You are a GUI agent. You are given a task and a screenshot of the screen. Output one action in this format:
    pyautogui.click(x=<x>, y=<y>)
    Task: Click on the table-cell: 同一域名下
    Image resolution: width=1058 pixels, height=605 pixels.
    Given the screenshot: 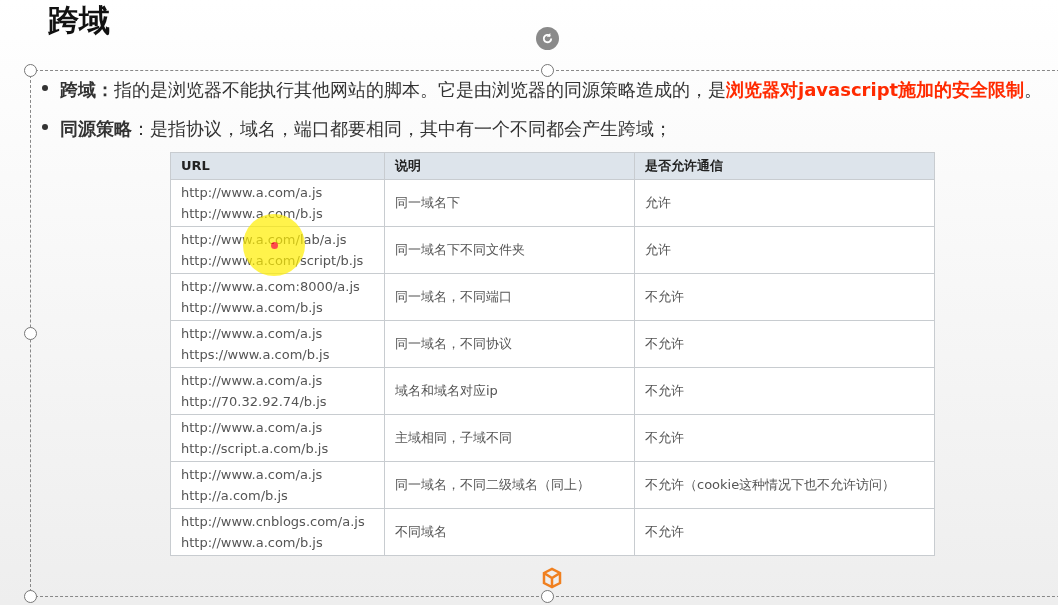 What is the action you would take?
    pyautogui.click(x=509, y=203)
    